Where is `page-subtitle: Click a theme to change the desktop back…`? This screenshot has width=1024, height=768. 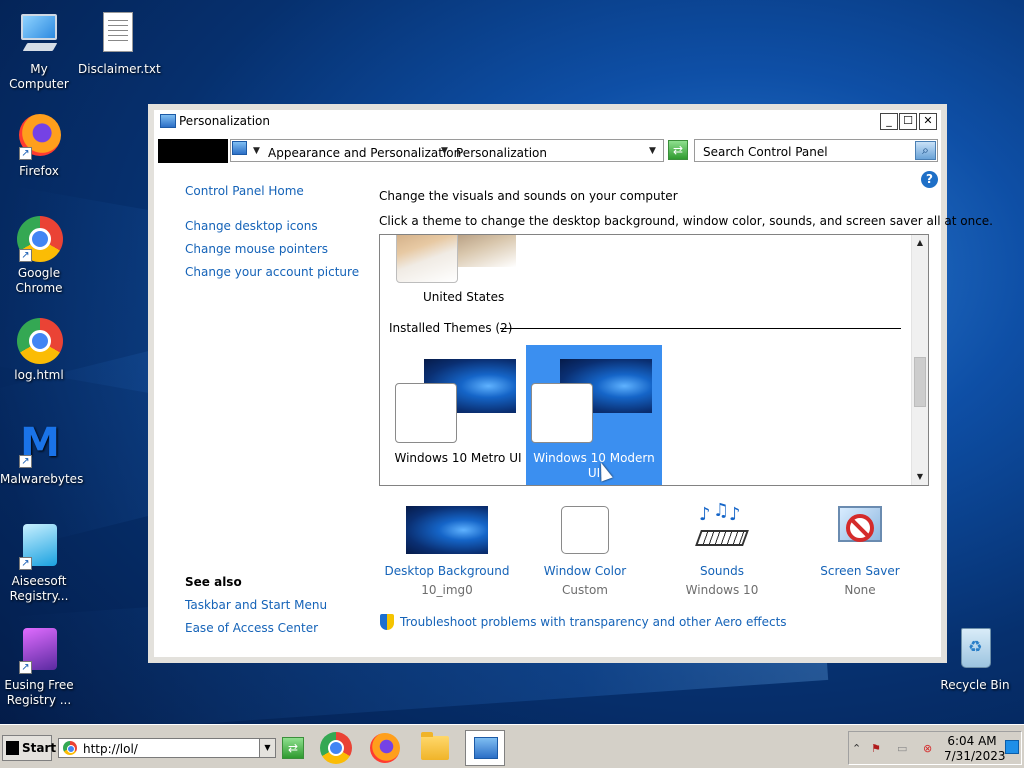 page-subtitle: Click a theme to change the desktop back… is located at coordinates (686, 221).